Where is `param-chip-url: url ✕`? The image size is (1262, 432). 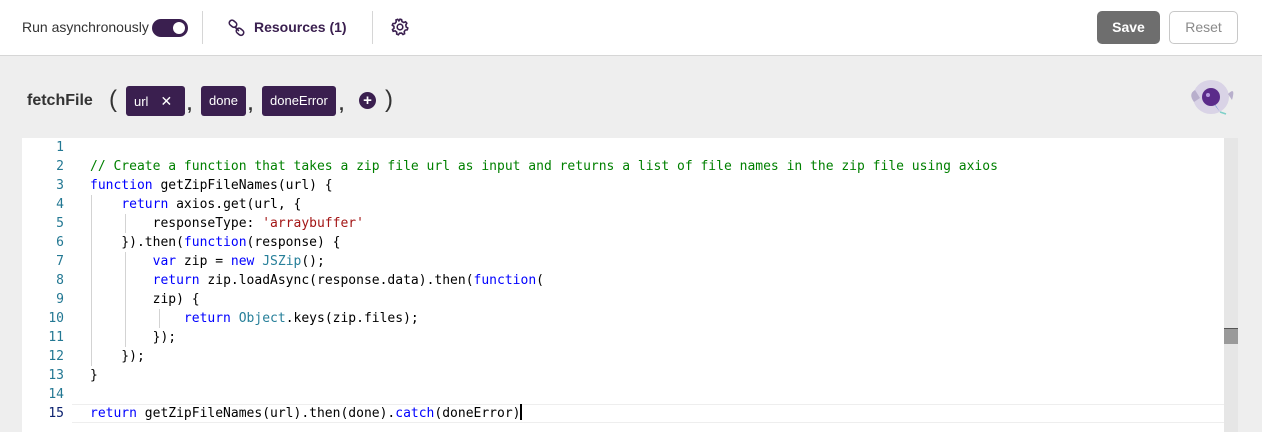 param-chip-url: url ✕ is located at coordinates (155, 101).